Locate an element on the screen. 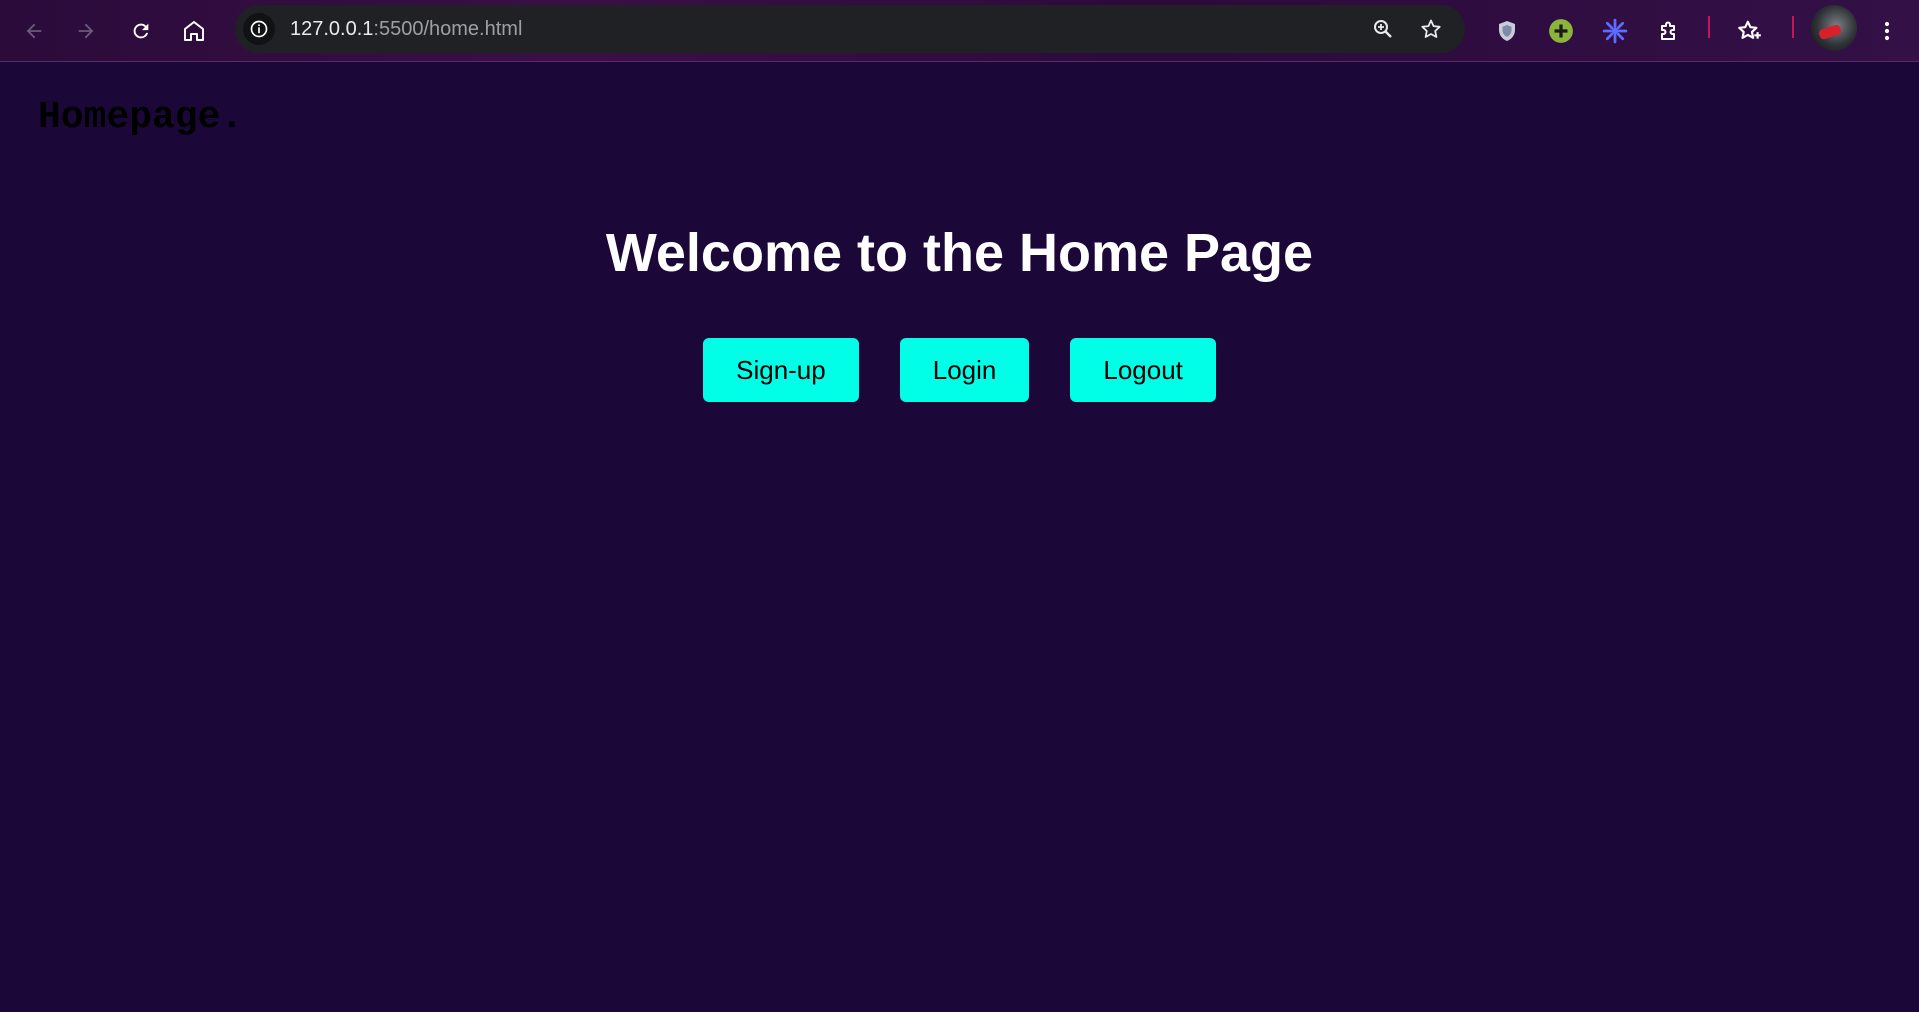 The height and width of the screenshot is (1012, 1919). back-icon is located at coordinates (34, 31).